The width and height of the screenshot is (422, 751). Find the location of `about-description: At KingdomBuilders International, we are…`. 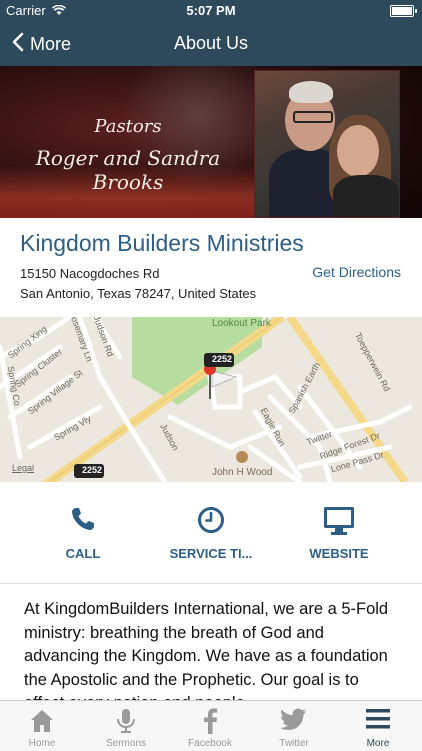

about-description: At KingdomBuilders International, we are… is located at coordinates (206, 656).